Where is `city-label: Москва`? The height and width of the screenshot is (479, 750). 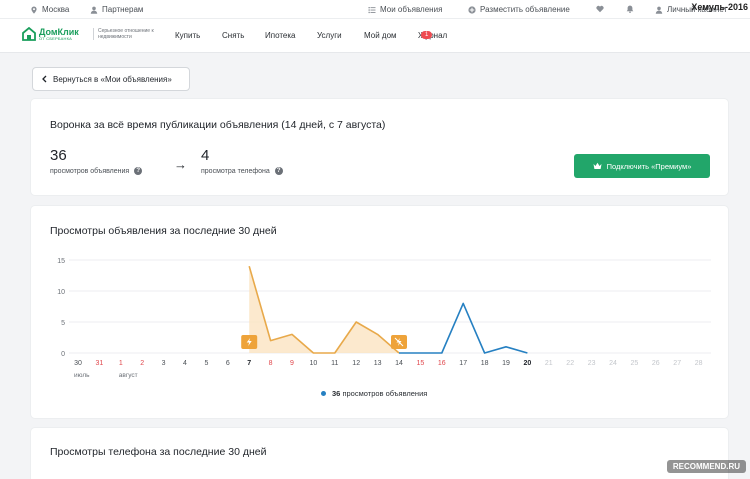
city-label: Москва is located at coordinates (56, 9).